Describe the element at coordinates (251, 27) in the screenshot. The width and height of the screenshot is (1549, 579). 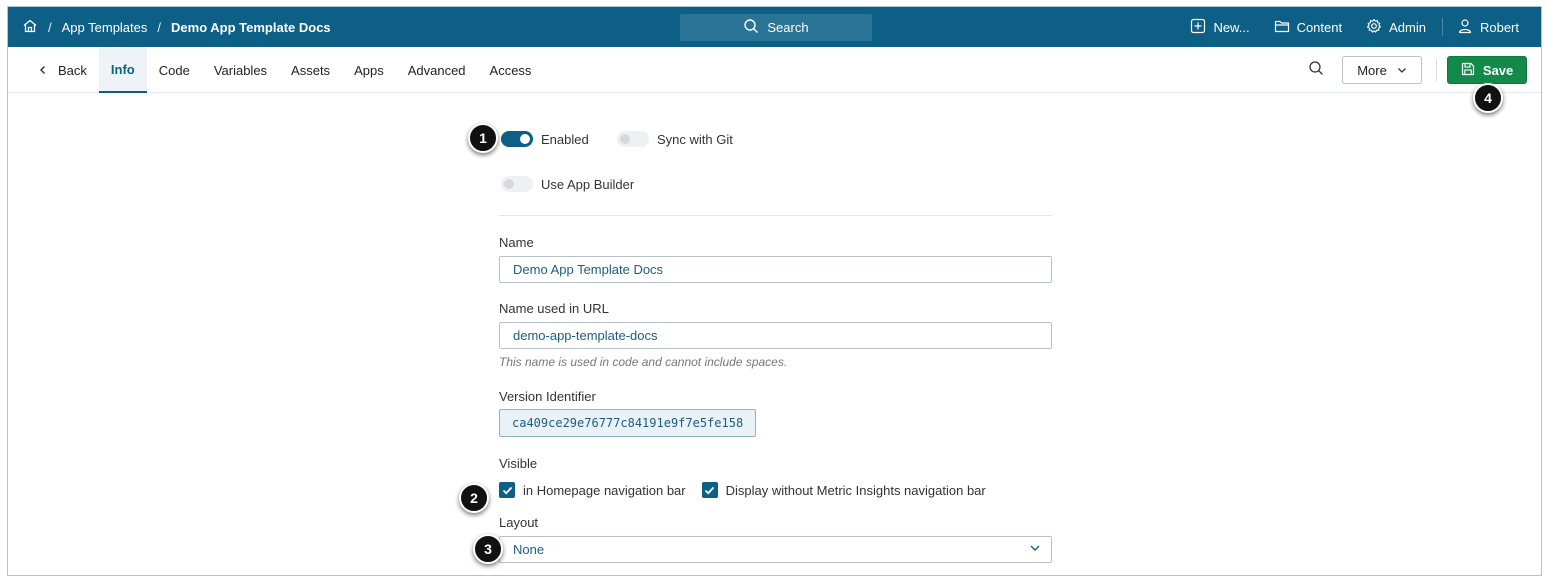
I see `breadcrumb-current: Demo App Template Docs` at that location.